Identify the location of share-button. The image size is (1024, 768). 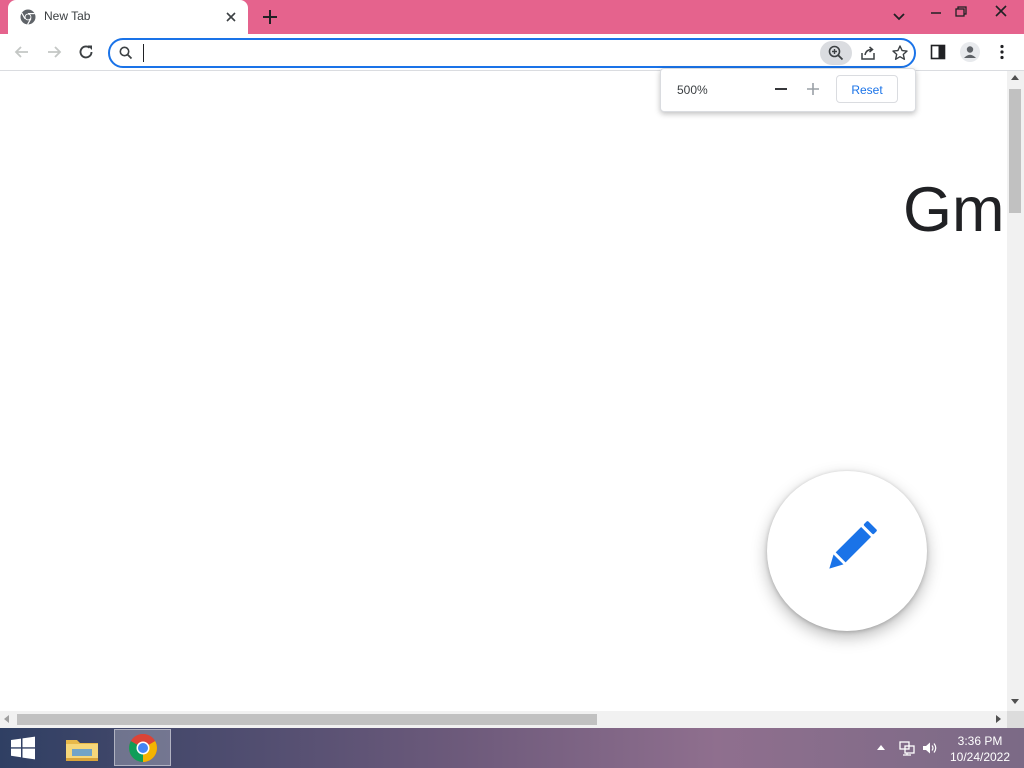
(868, 53).